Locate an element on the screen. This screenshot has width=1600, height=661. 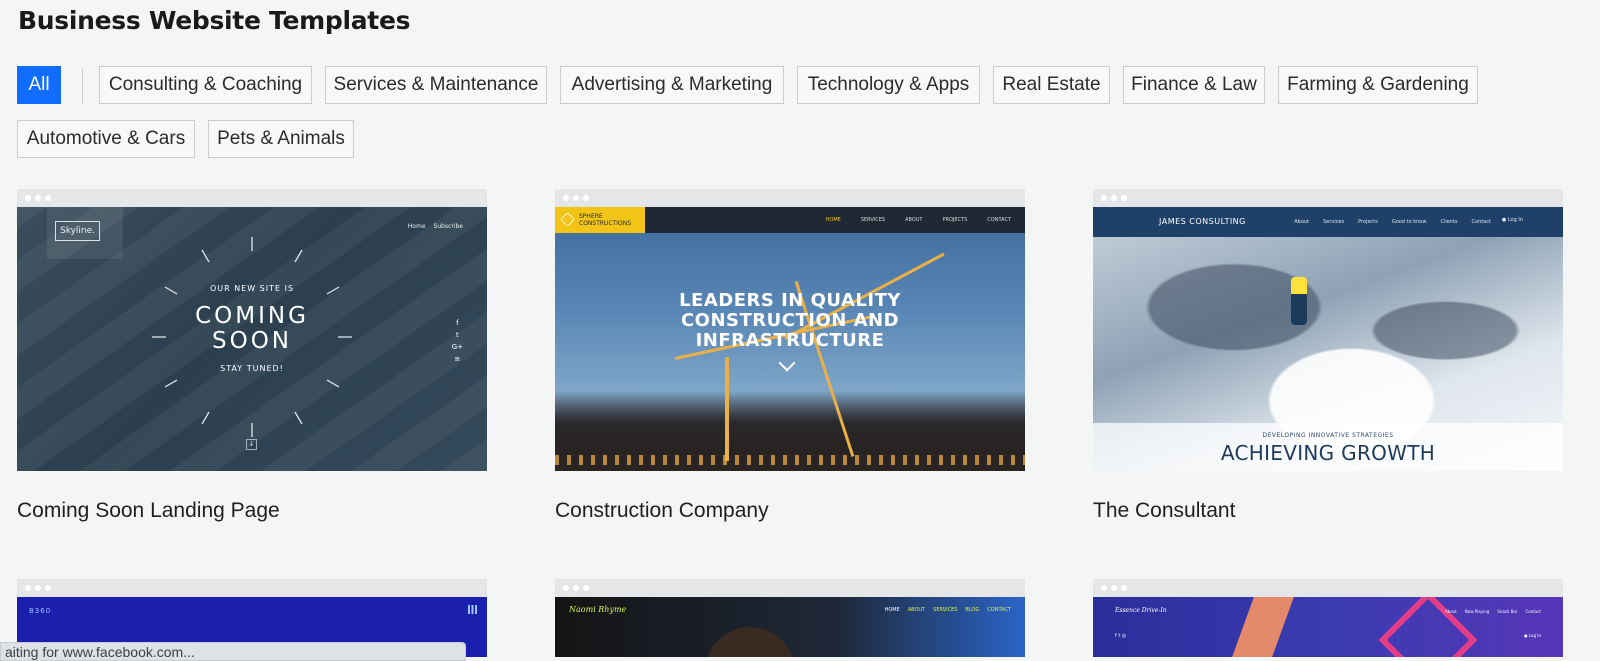
filter-all: All is located at coordinates (39, 85).